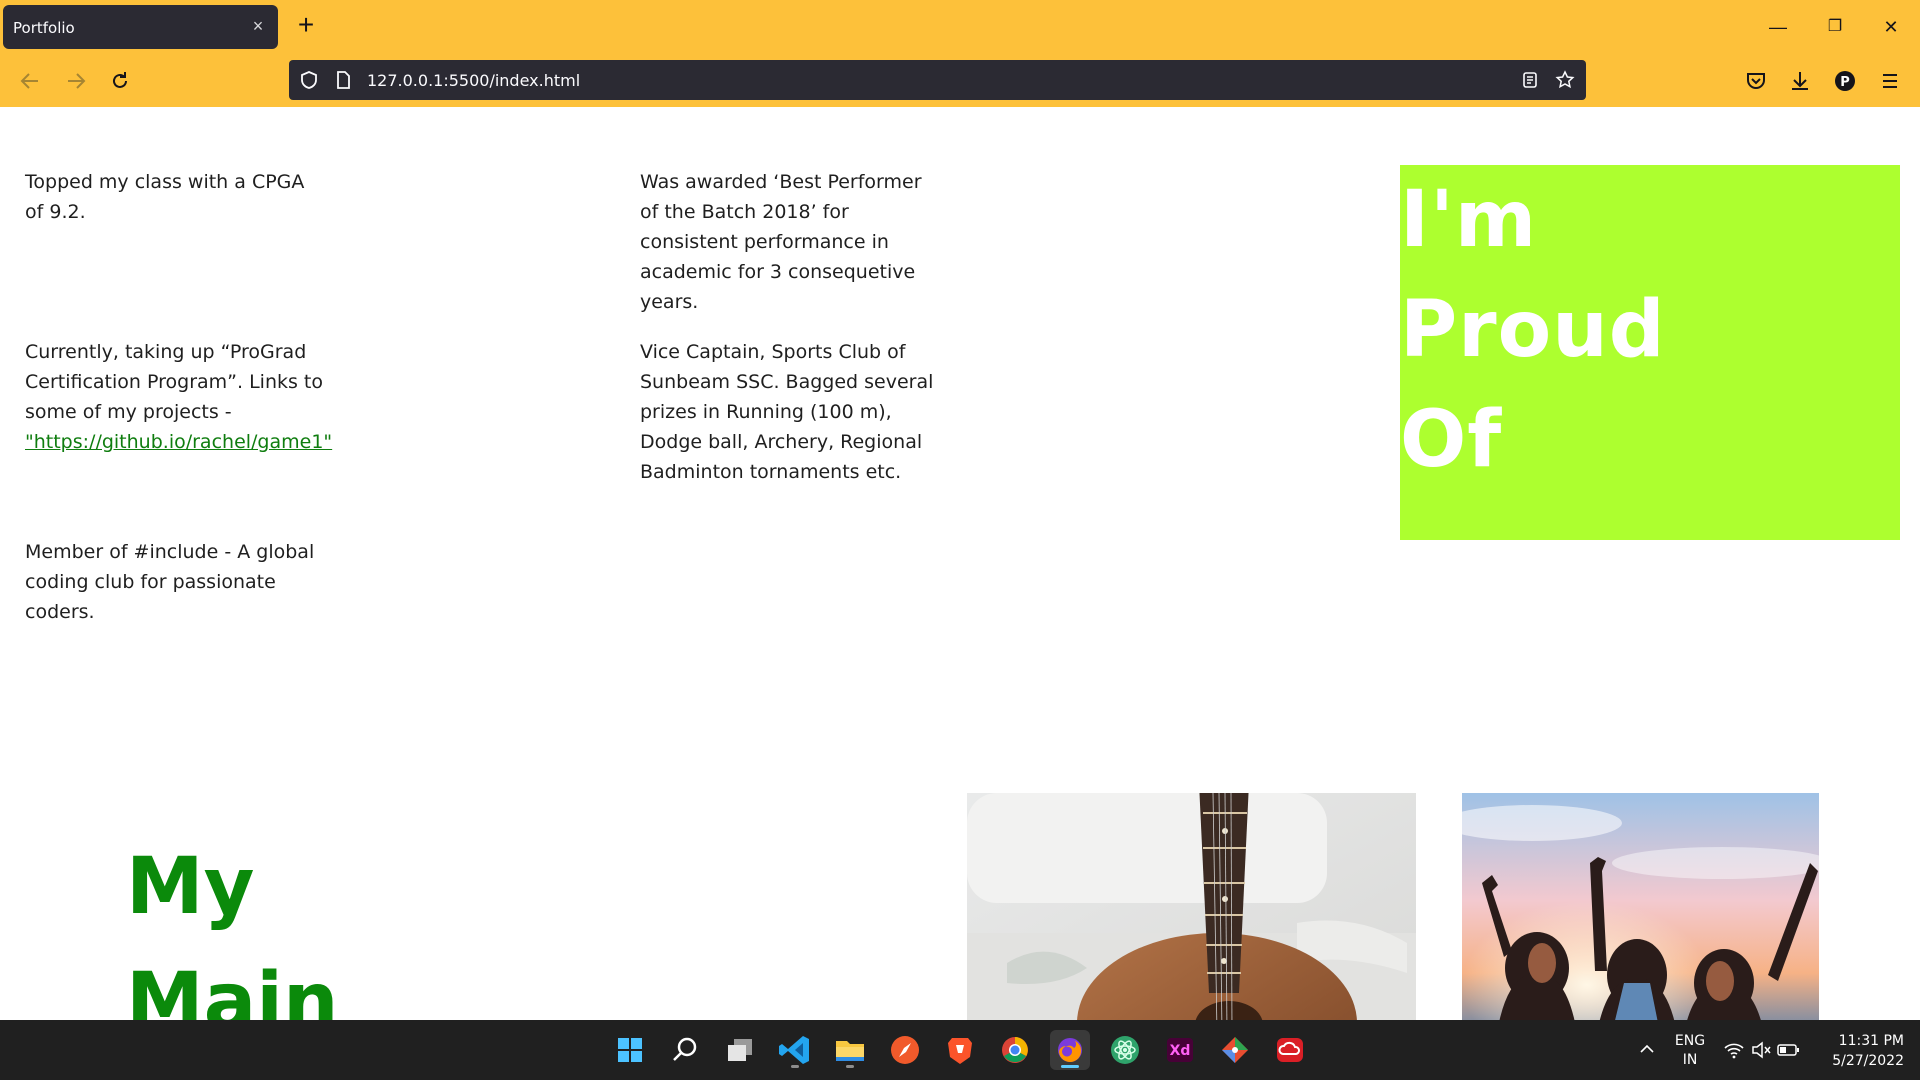 This screenshot has height=1080, width=1920. What do you see at coordinates (1871, 1041) in the screenshot?
I see `clock-time: 11:31 PM` at bounding box center [1871, 1041].